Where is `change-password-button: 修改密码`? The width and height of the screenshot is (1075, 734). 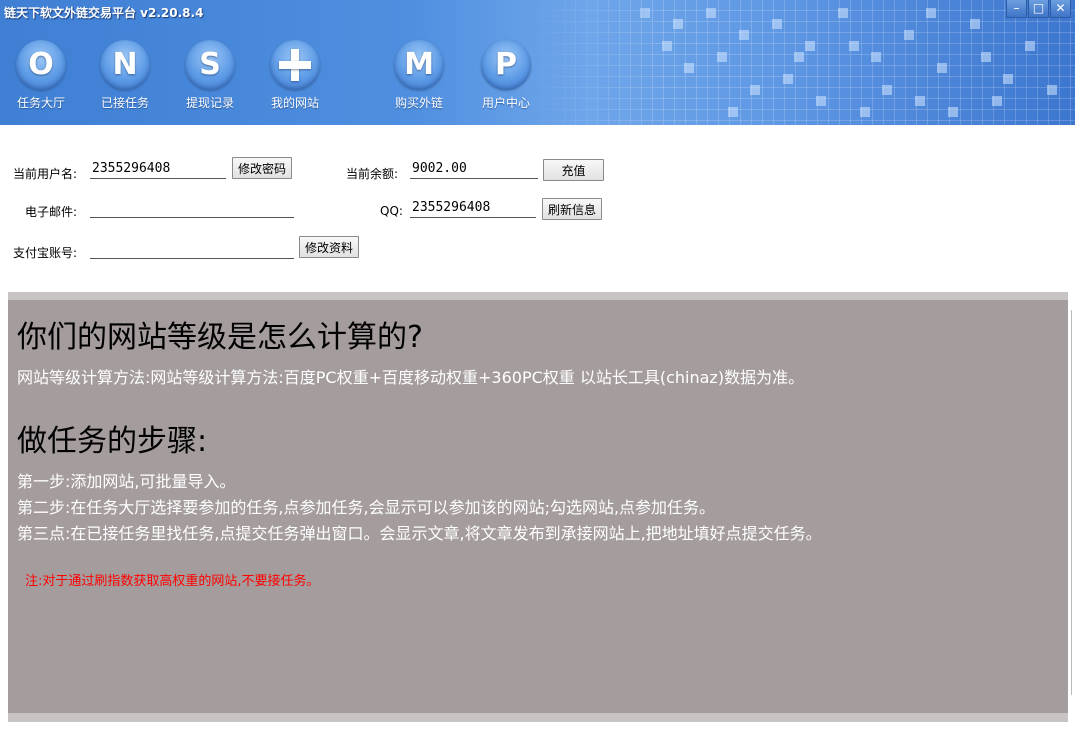 change-password-button: 修改密码 is located at coordinates (262, 168).